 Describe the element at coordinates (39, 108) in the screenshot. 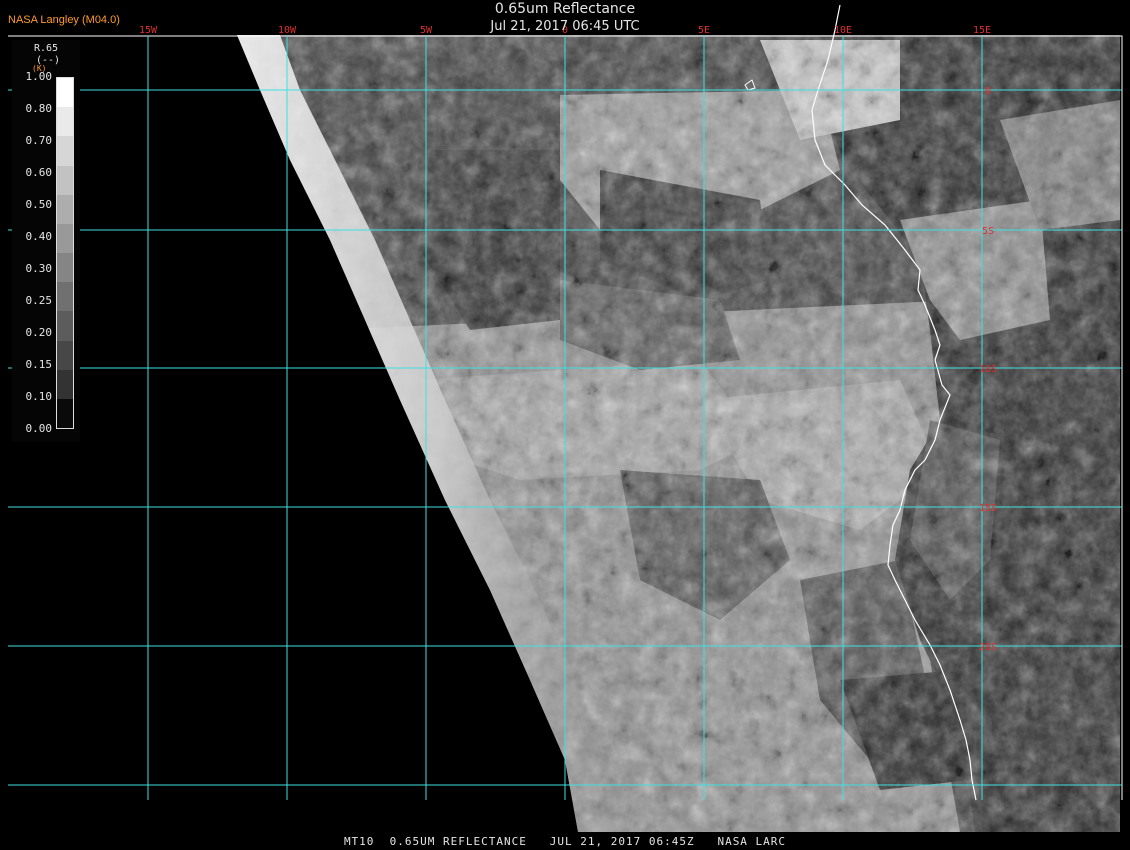

I see `legend-tick-label: 0.80` at that location.